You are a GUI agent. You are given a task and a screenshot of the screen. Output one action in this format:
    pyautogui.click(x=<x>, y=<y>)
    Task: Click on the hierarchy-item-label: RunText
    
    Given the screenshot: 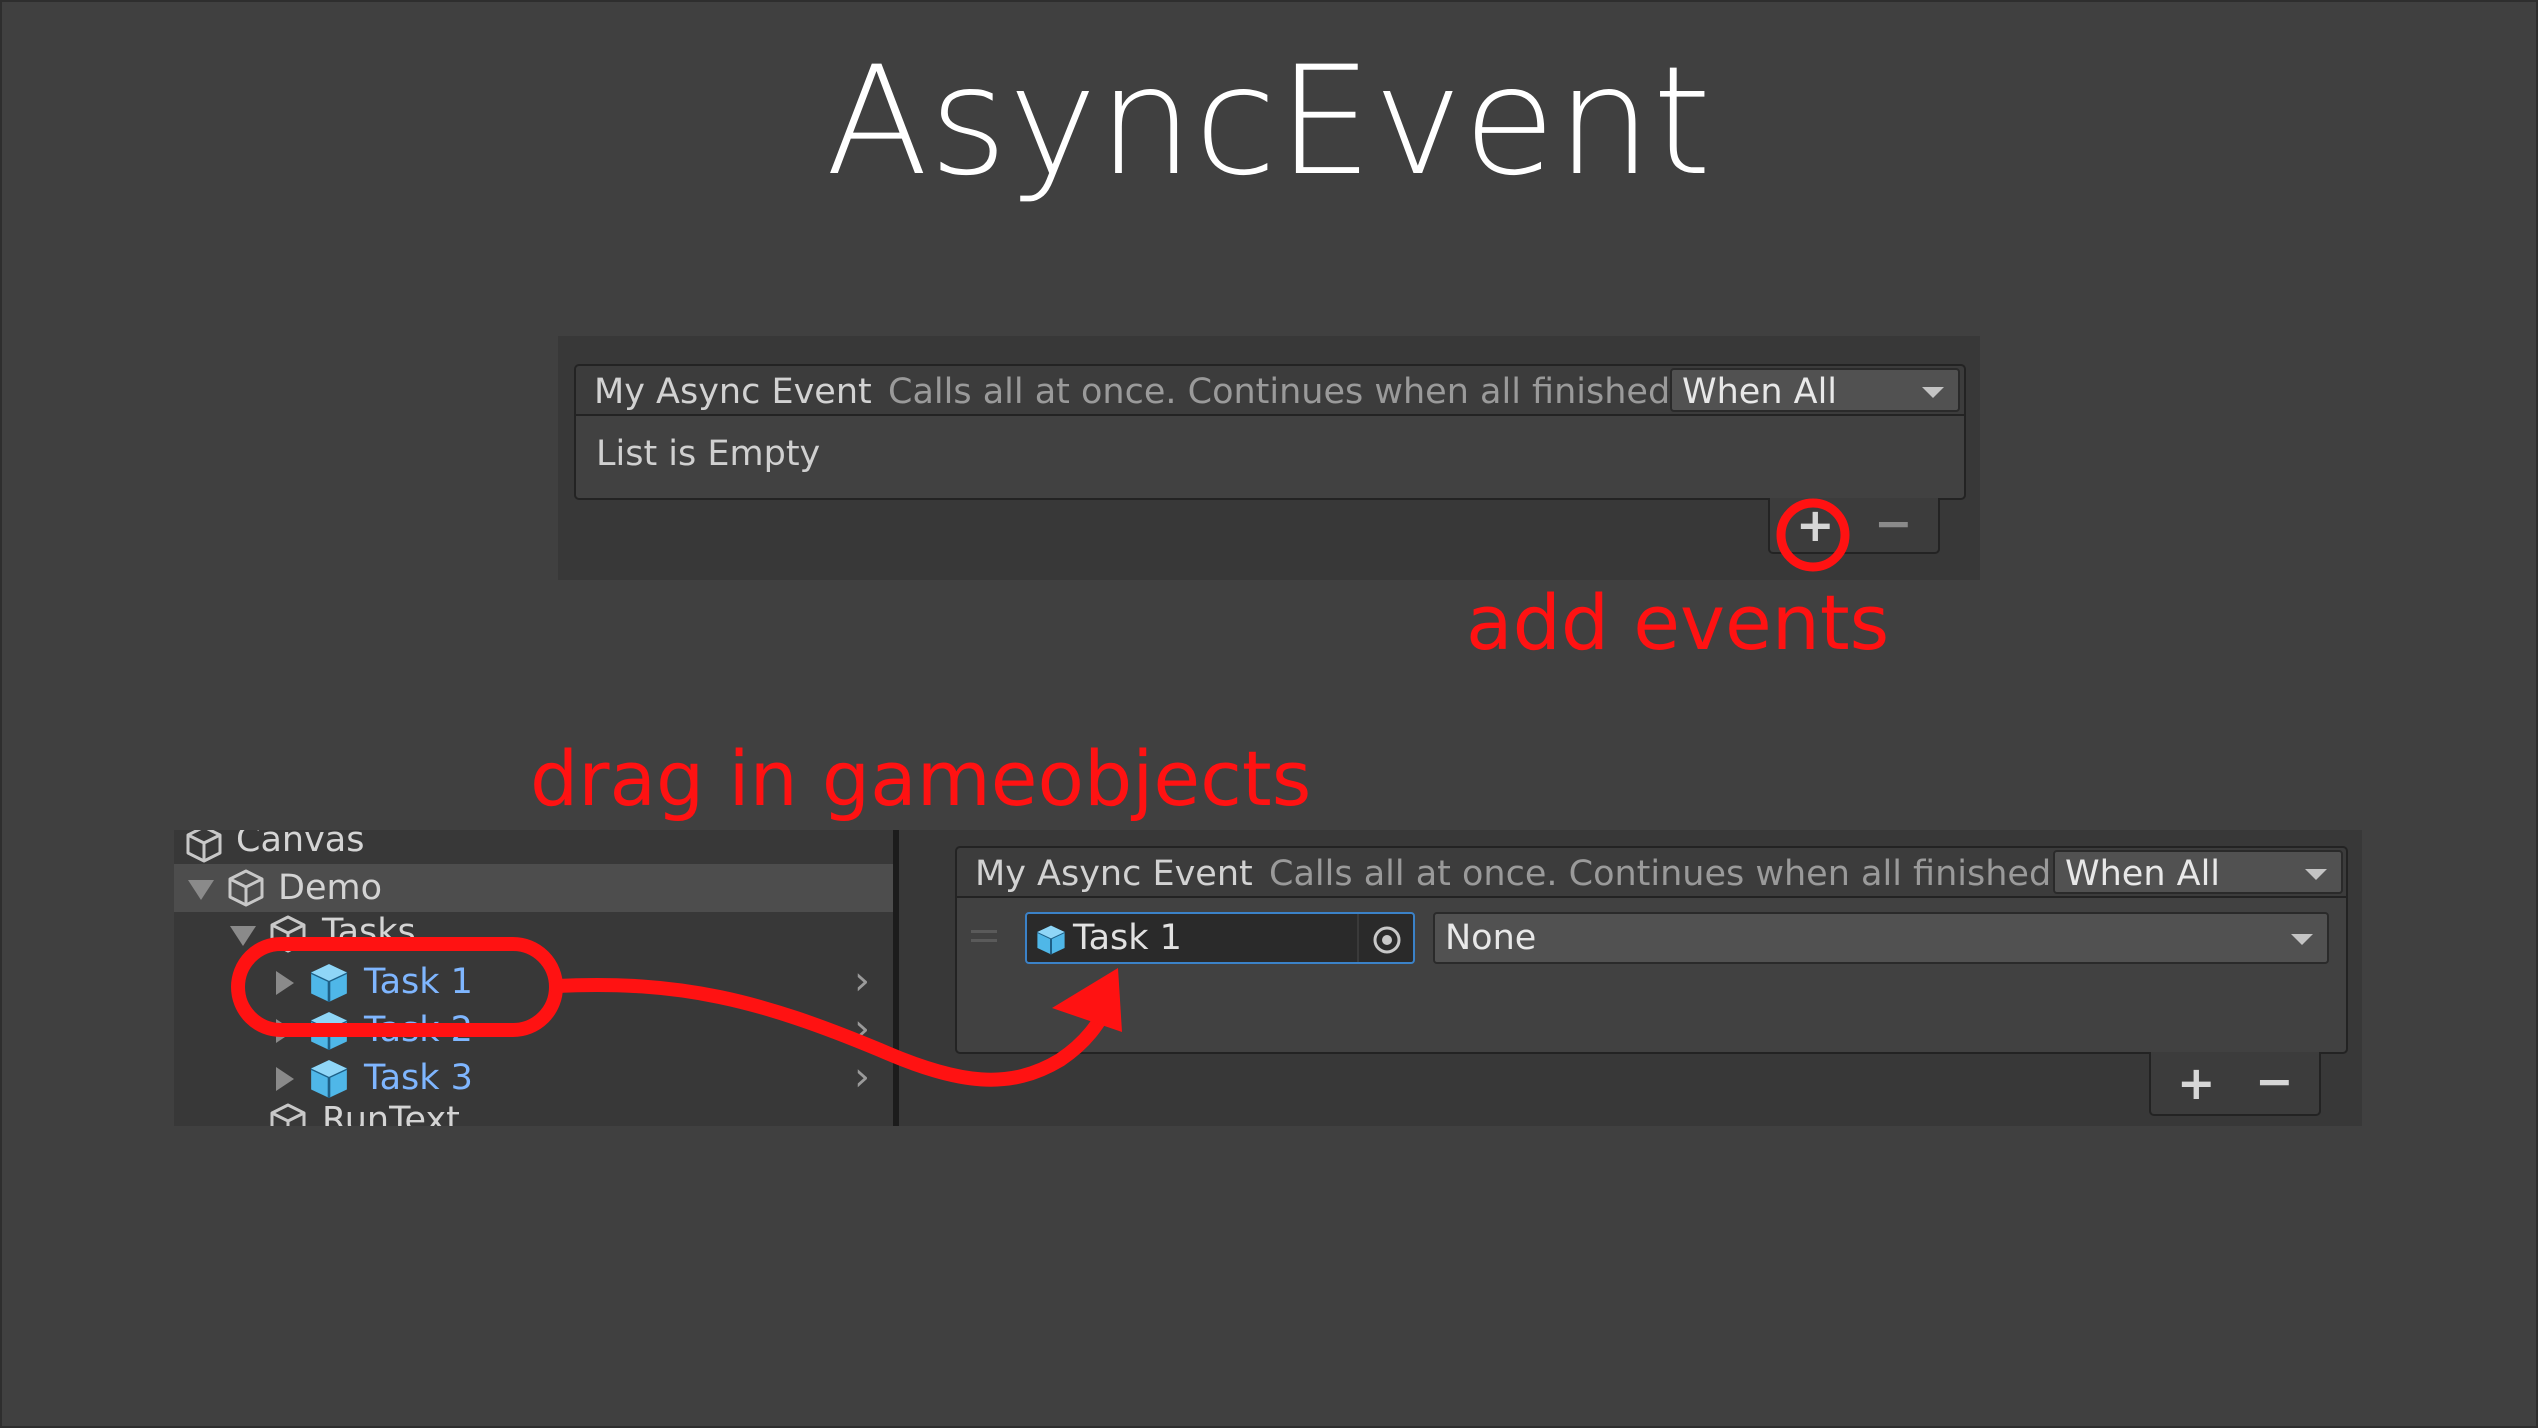 What is the action you would take?
    pyautogui.click(x=391, y=1113)
    